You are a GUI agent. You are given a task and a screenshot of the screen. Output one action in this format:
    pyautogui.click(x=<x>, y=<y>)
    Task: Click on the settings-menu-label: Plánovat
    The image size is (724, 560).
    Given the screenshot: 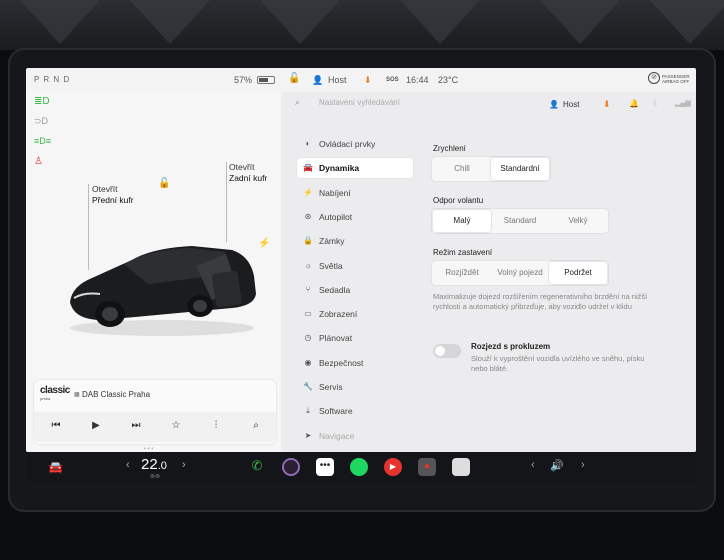 What is the action you would take?
    pyautogui.click(x=336, y=338)
    